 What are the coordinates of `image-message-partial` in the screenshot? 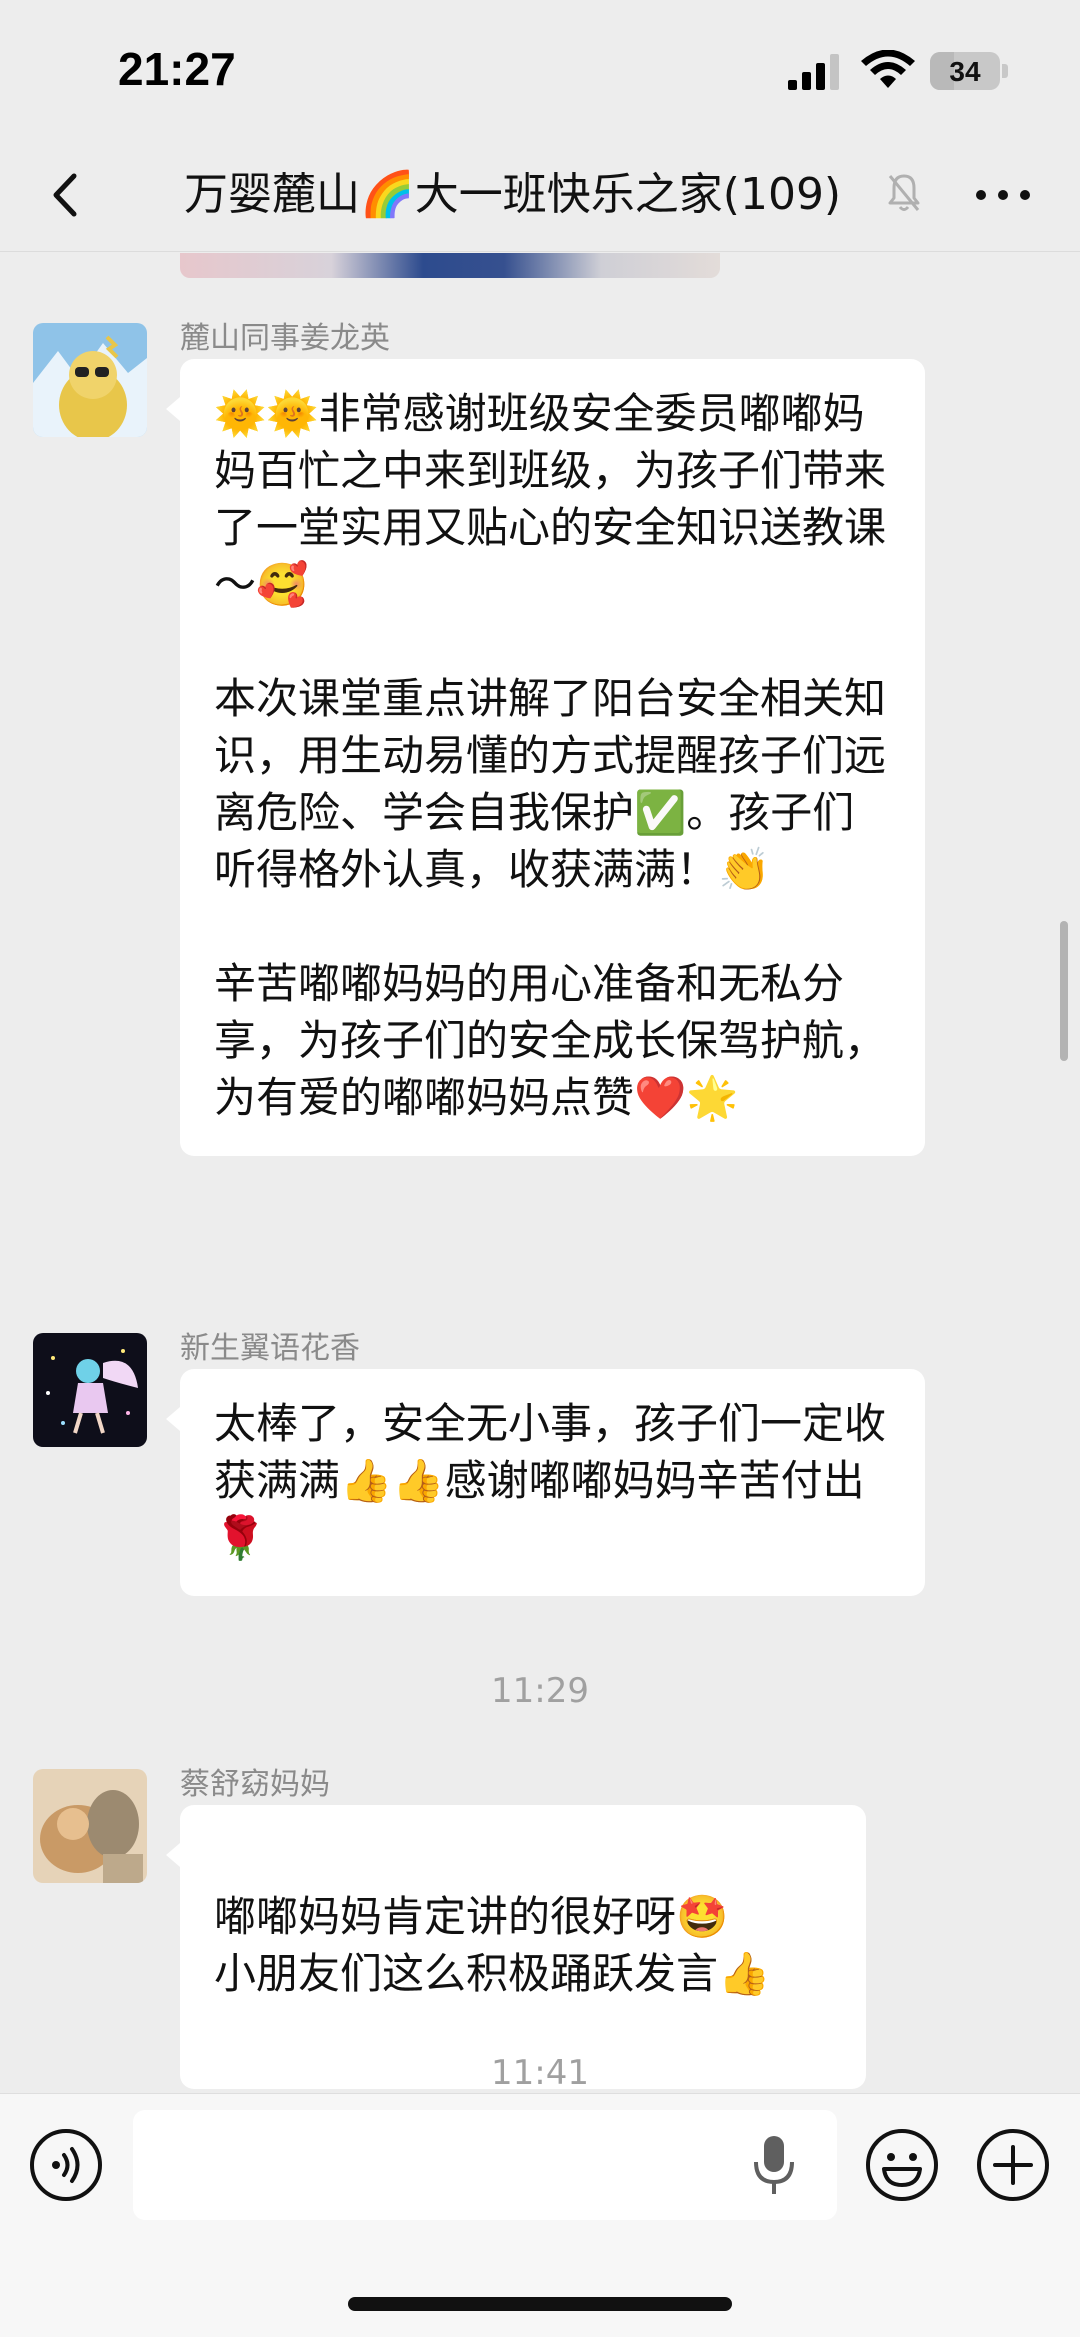 It's located at (450, 265).